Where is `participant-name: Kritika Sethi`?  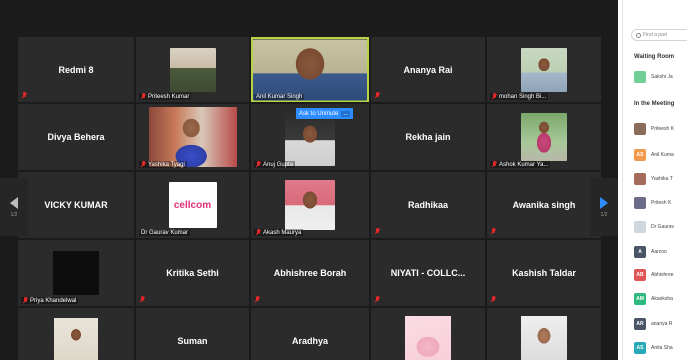 participant-name: Kritika Sethi is located at coordinates (192, 273).